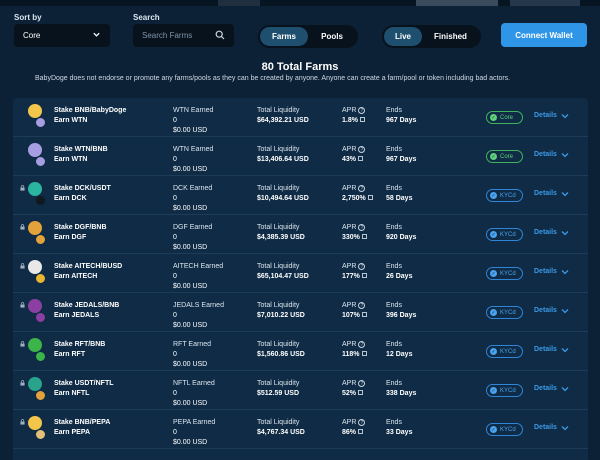  What do you see at coordinates (283, 159) in the screenshot?
I see `liquidity-value: $13,406.64 USD` at bounding box center [283, 159].